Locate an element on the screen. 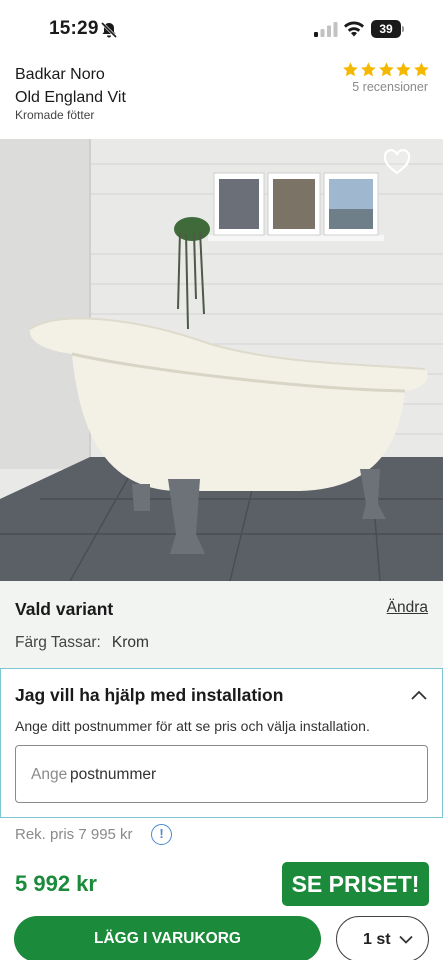 Image resolution: width=443 pixels, height=960 pixels. chevron-up-icon is located at coordinates (419, 695).